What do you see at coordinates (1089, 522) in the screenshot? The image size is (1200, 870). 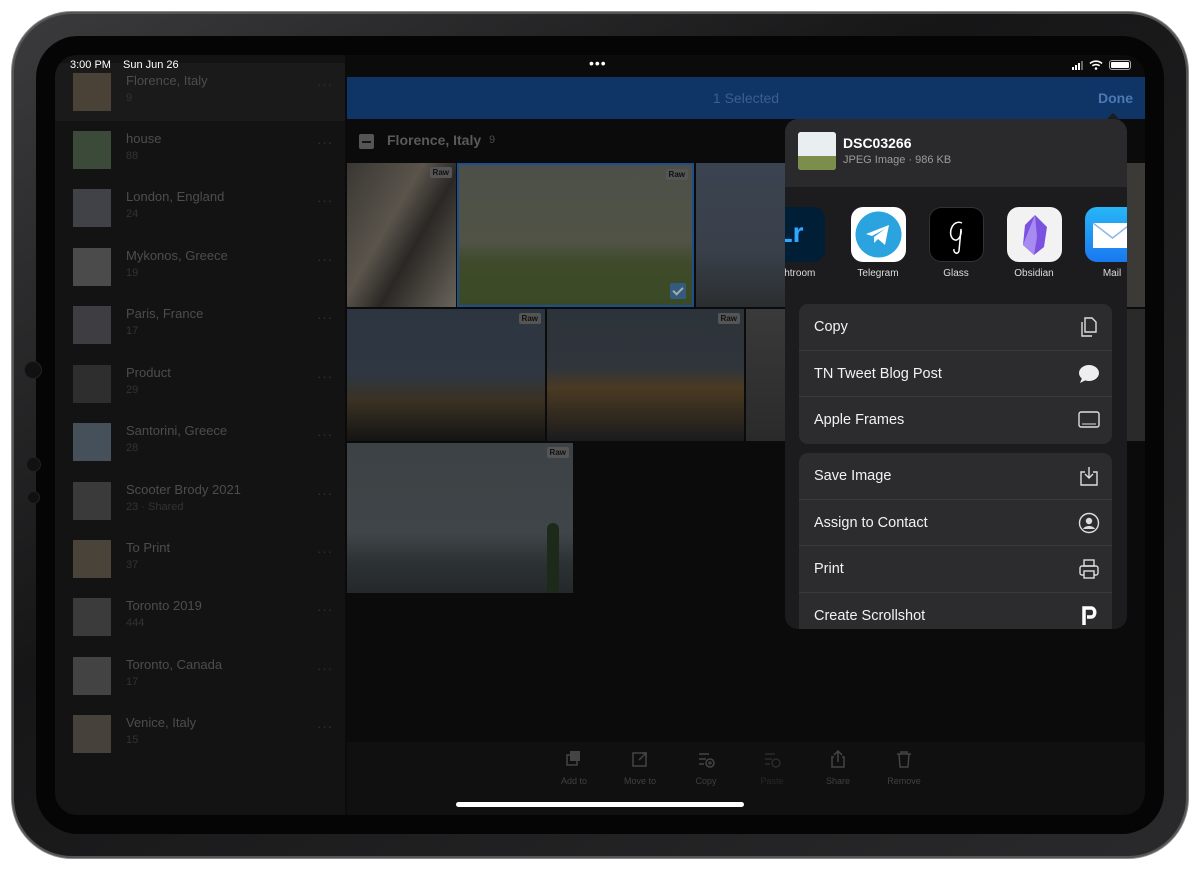 I see `contact-icon` at bounding box center [1089, 522].